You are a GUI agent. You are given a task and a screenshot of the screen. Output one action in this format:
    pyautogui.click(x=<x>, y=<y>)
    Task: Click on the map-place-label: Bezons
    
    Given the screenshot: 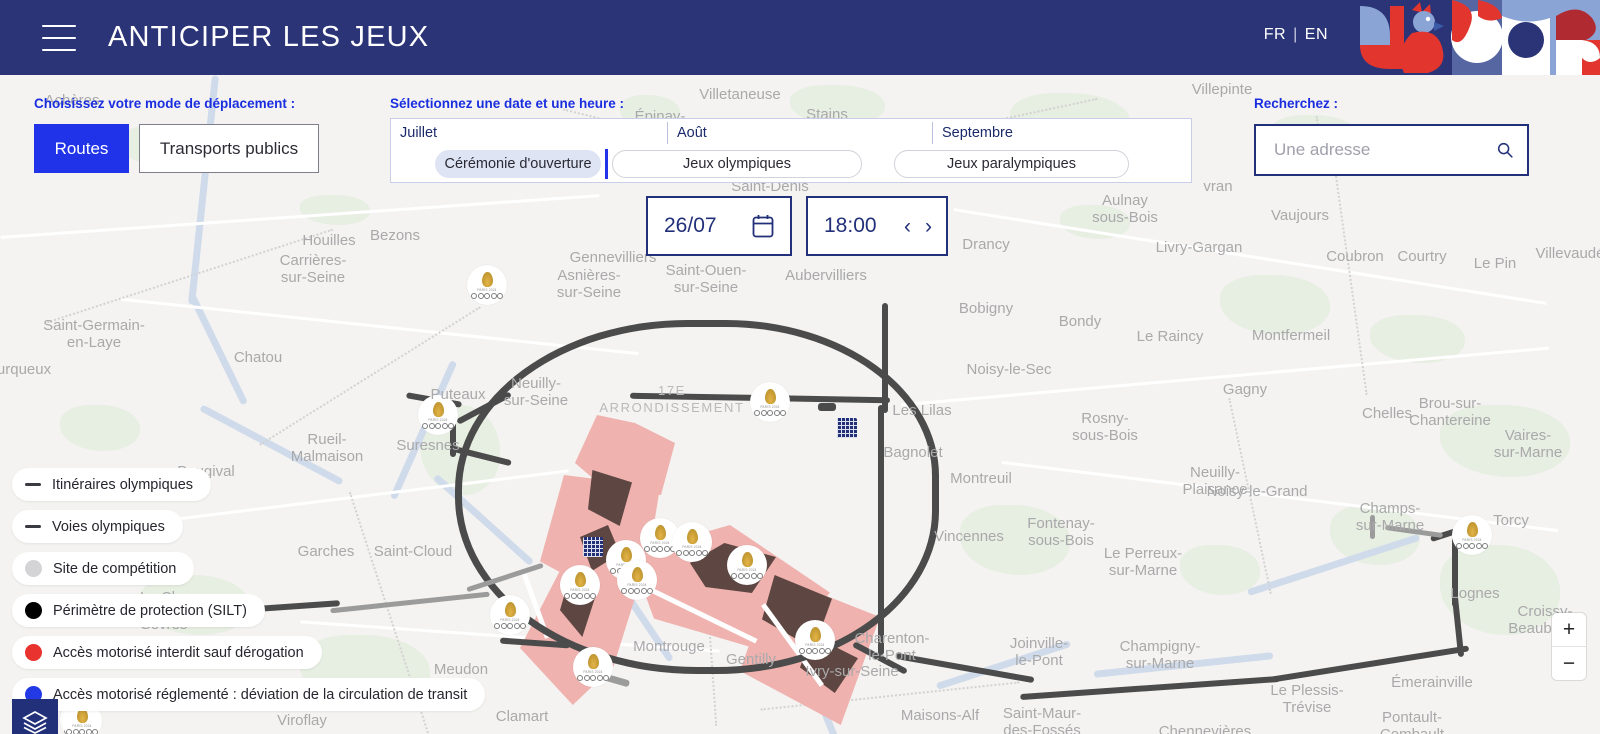 What is the action you would take?
    pyautogui.click(x=395, y=235)
    